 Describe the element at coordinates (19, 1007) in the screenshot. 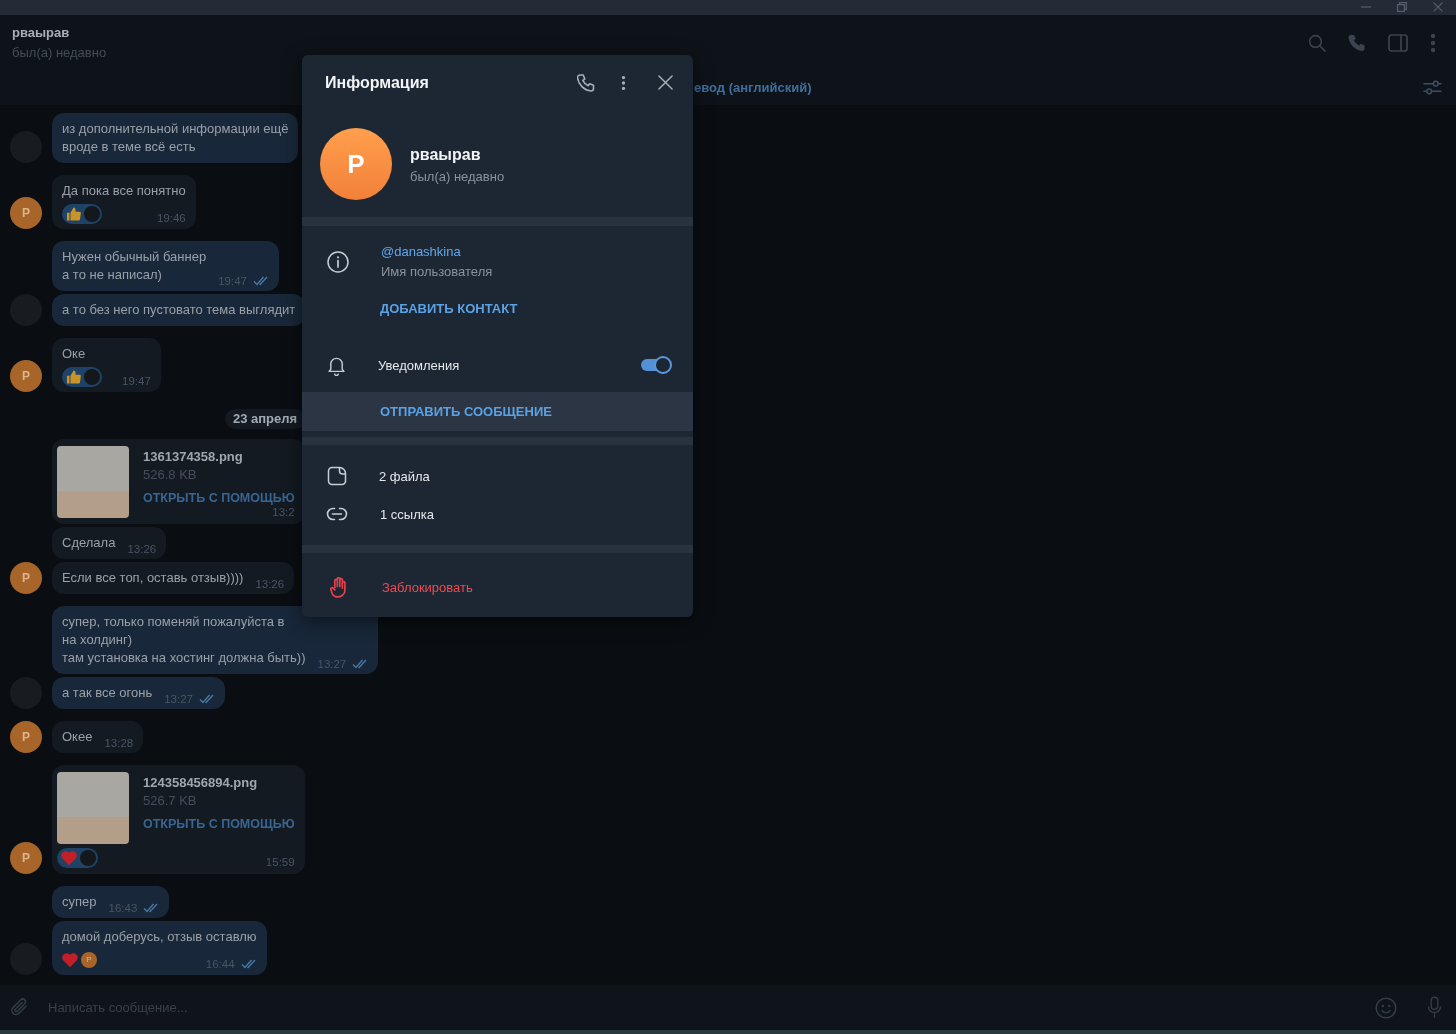

I see `paperclip-icon` at that location.